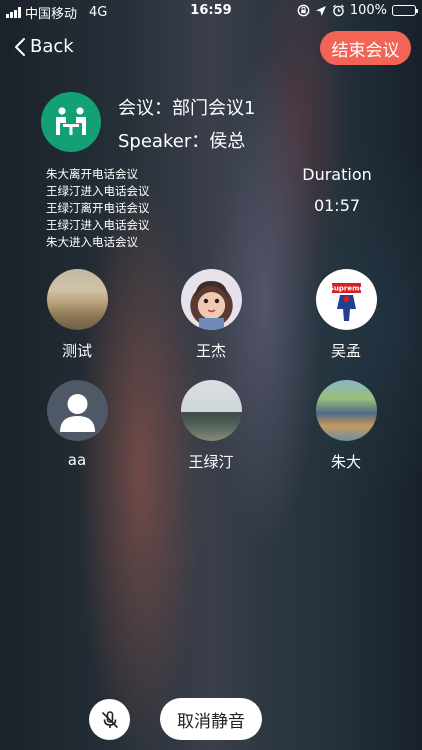  Describe the element at coordinates (337, 174) in the screenshot. I see `duration-label: Duration` at that location.